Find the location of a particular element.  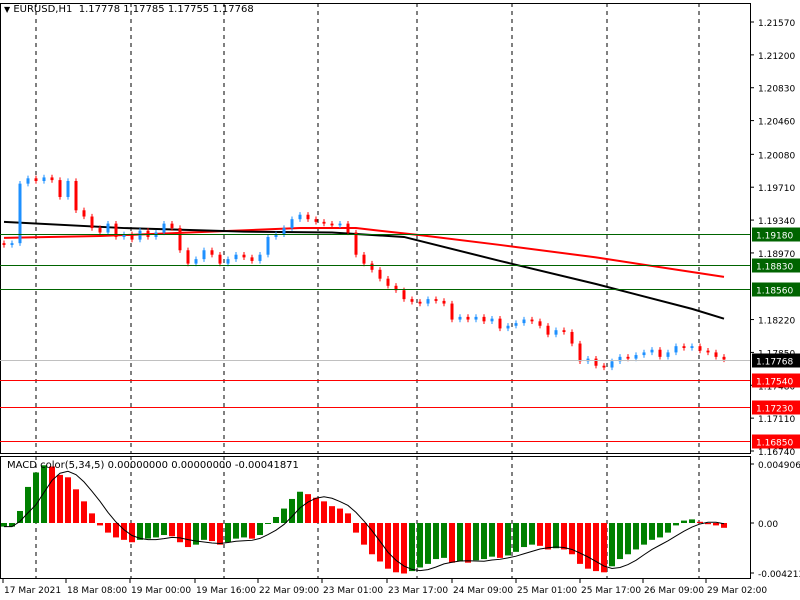

time-axis-label: 29 Mar 02:00 is located at coordinates (737, 591).